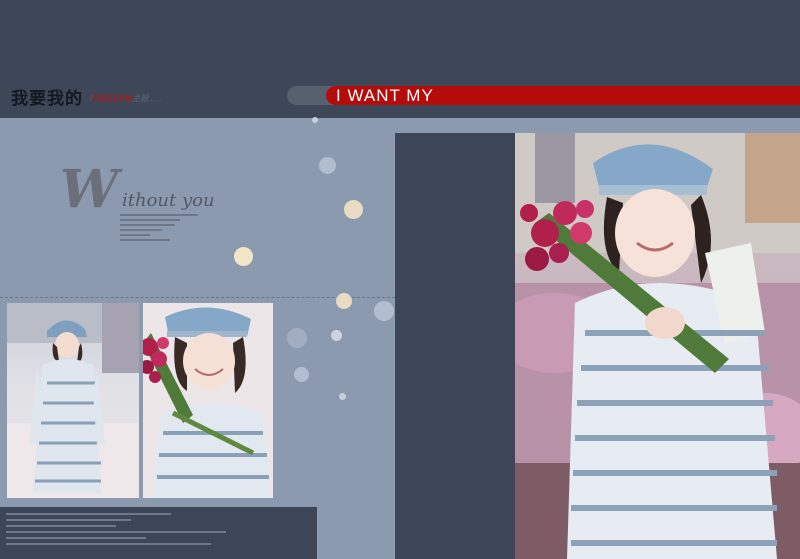 The image size is (800, 559). What do you see at coordinates (208, 400) in the screenshot?
I see `photo-woman-flowers-small` at bounding box center [208, 400].